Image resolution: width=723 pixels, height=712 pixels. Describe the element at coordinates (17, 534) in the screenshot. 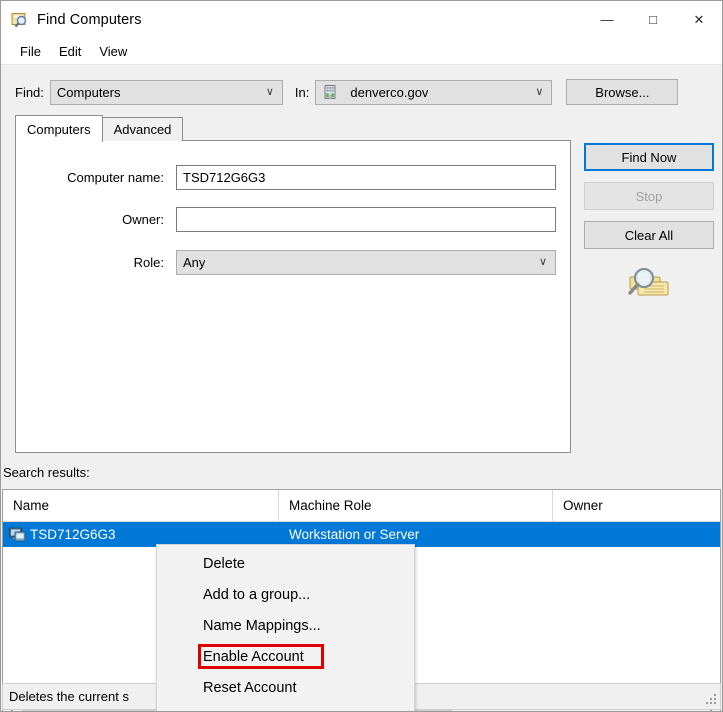

I see `computer-icon` at that location.